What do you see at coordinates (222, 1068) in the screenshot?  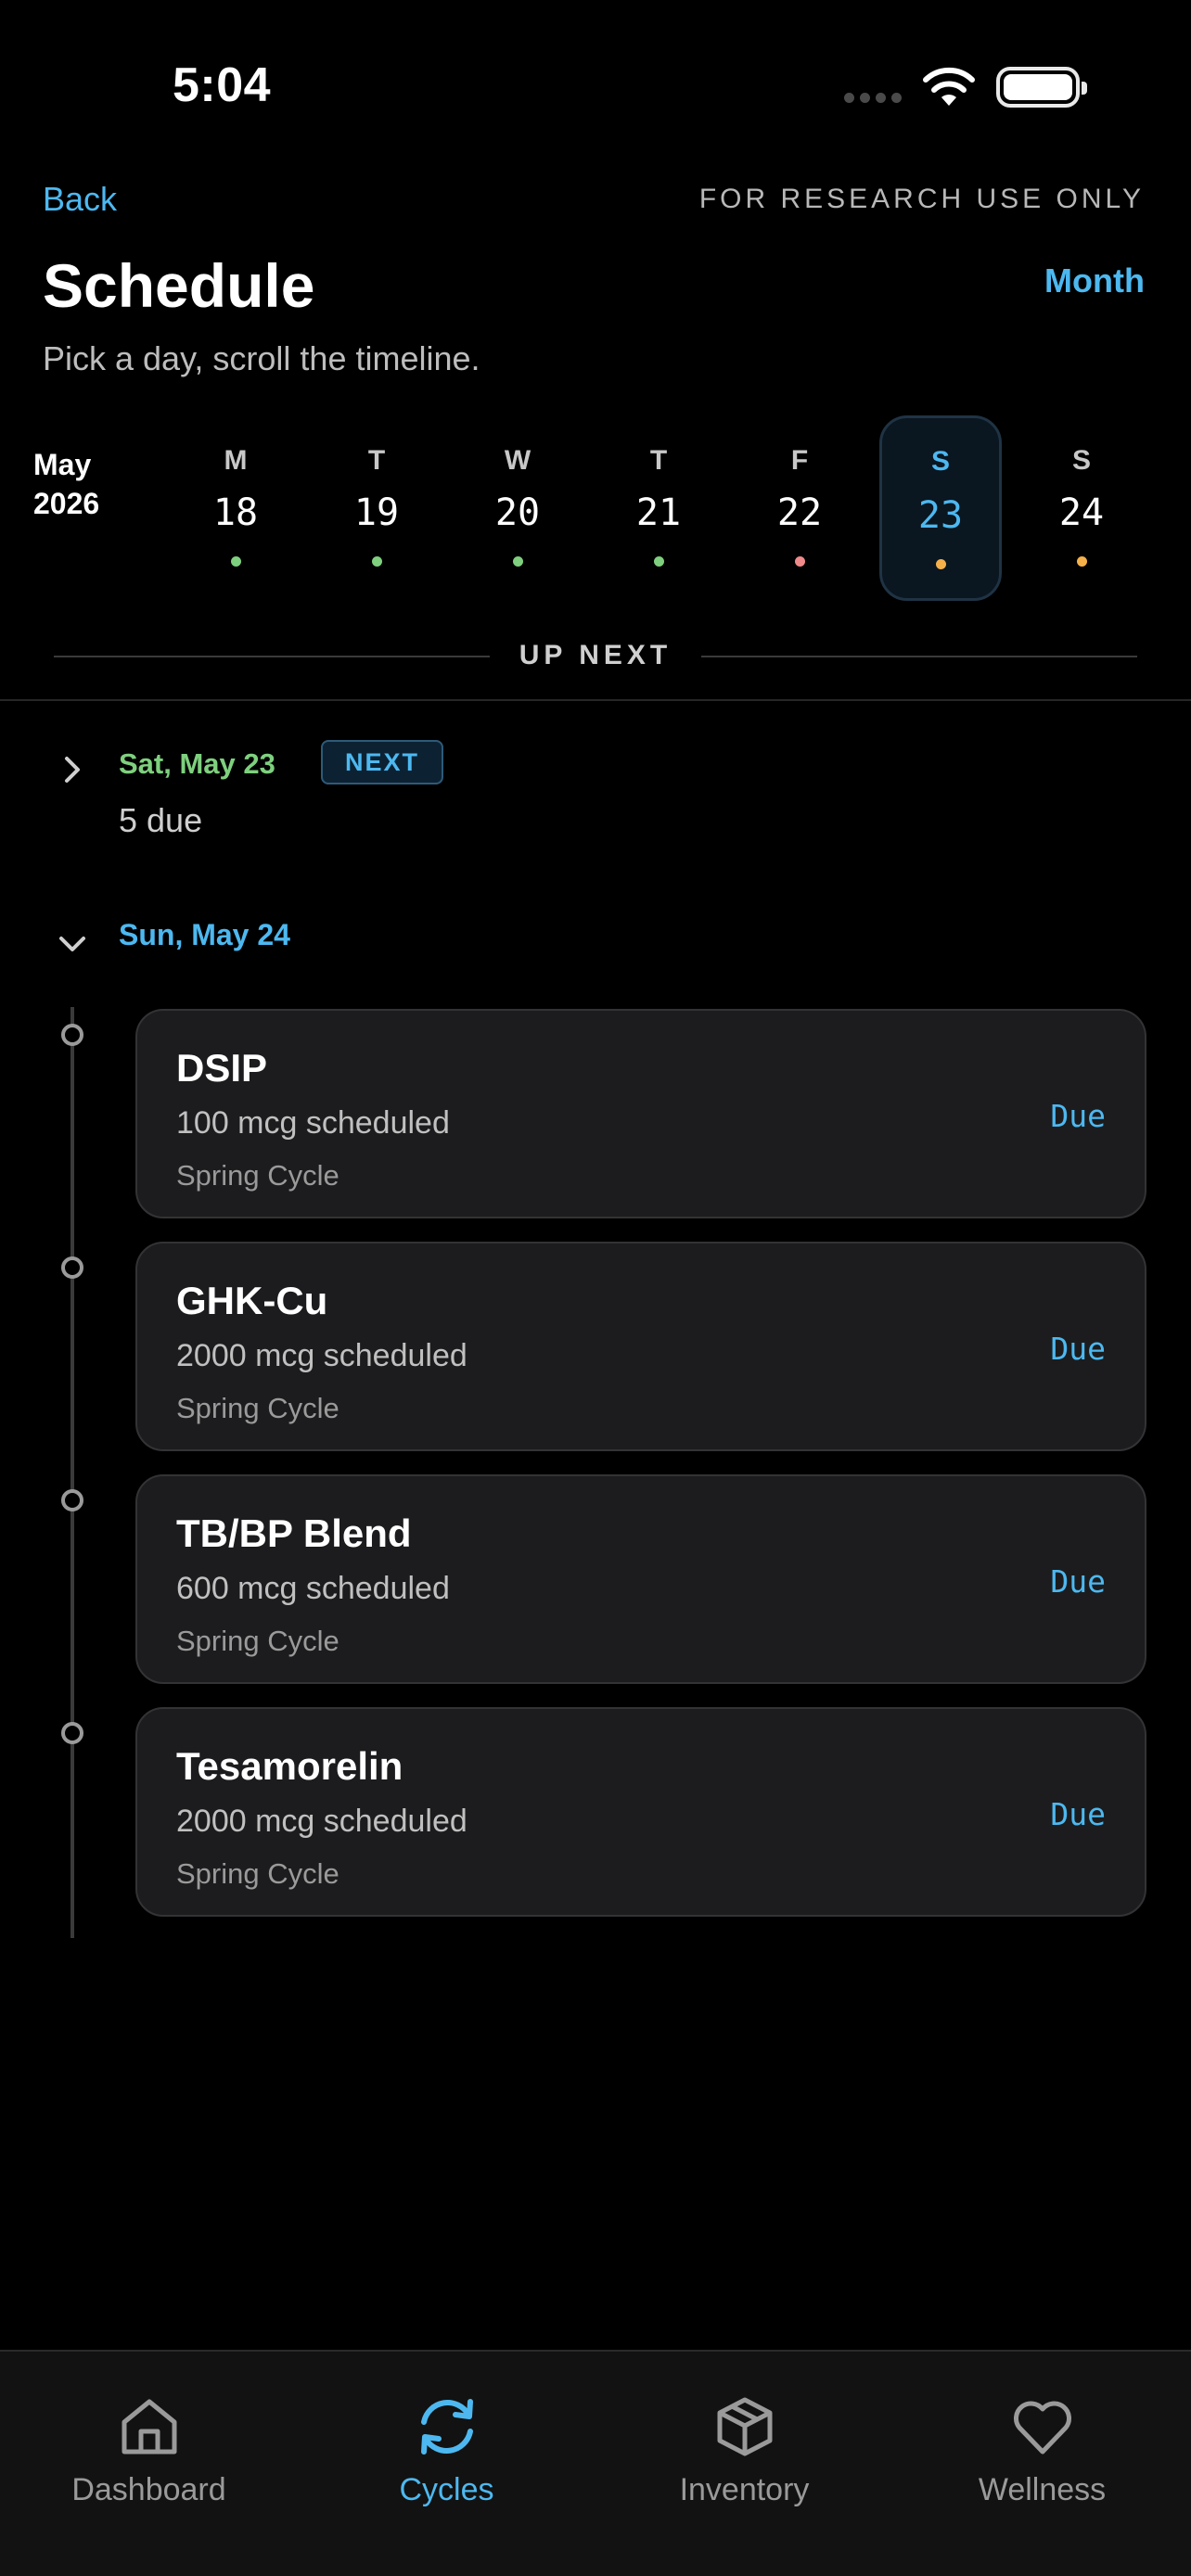 I see `dose-name: DSIP` at bounding box center [222, 1068].